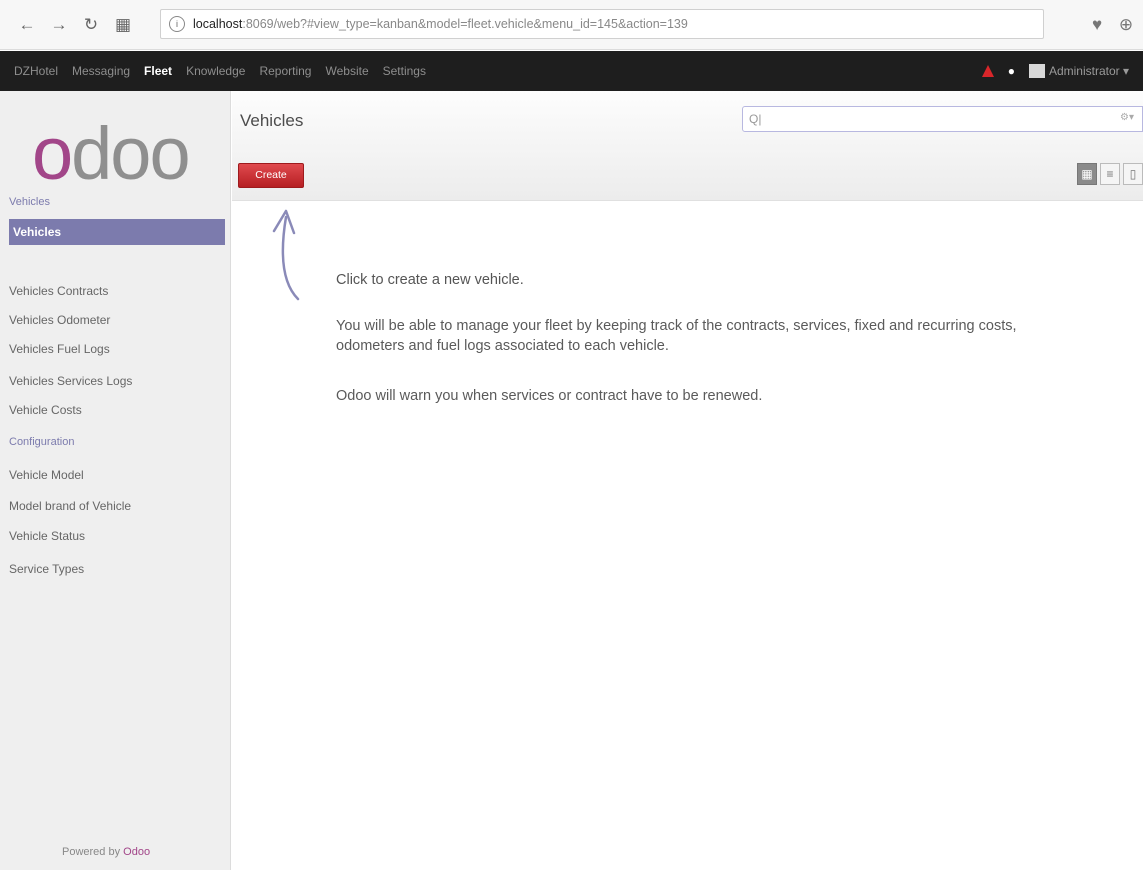  Describe the element at coordinates (27, 25) in the screenshot. I see `back-icon: ←` at that location.